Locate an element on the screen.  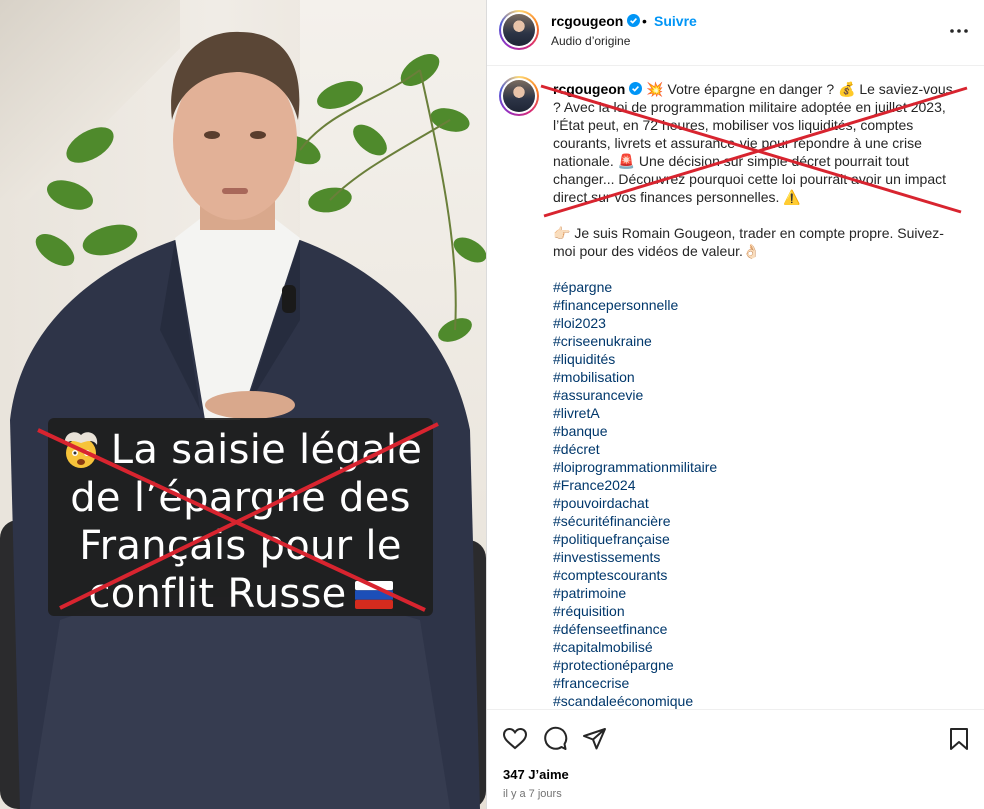
username-link: rcgougeon is located at coordinates (596, 21).